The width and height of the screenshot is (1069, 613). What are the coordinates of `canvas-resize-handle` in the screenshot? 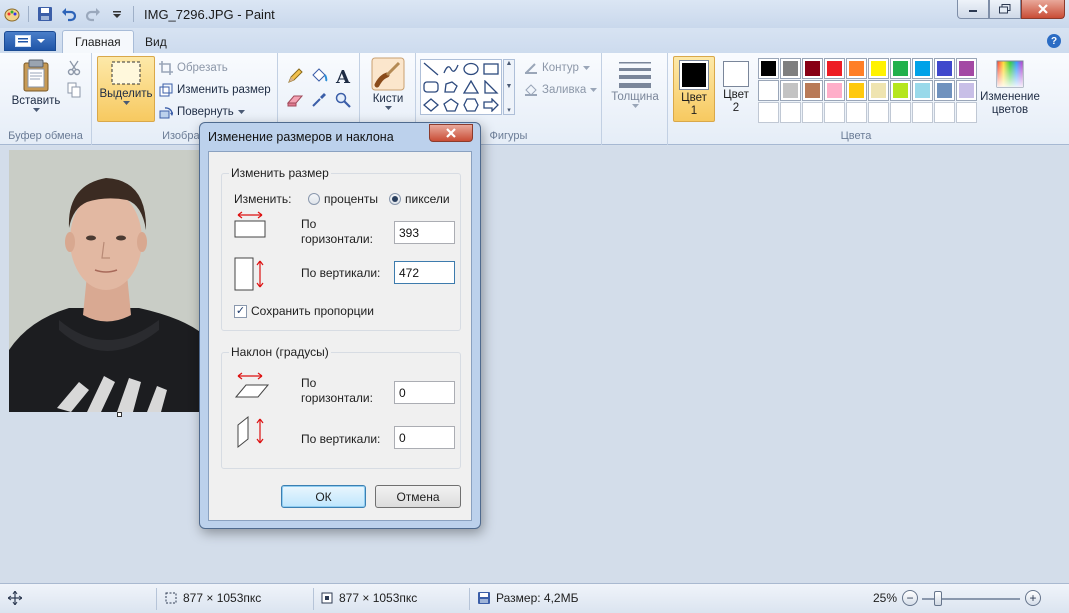 It's located at (119, 414).